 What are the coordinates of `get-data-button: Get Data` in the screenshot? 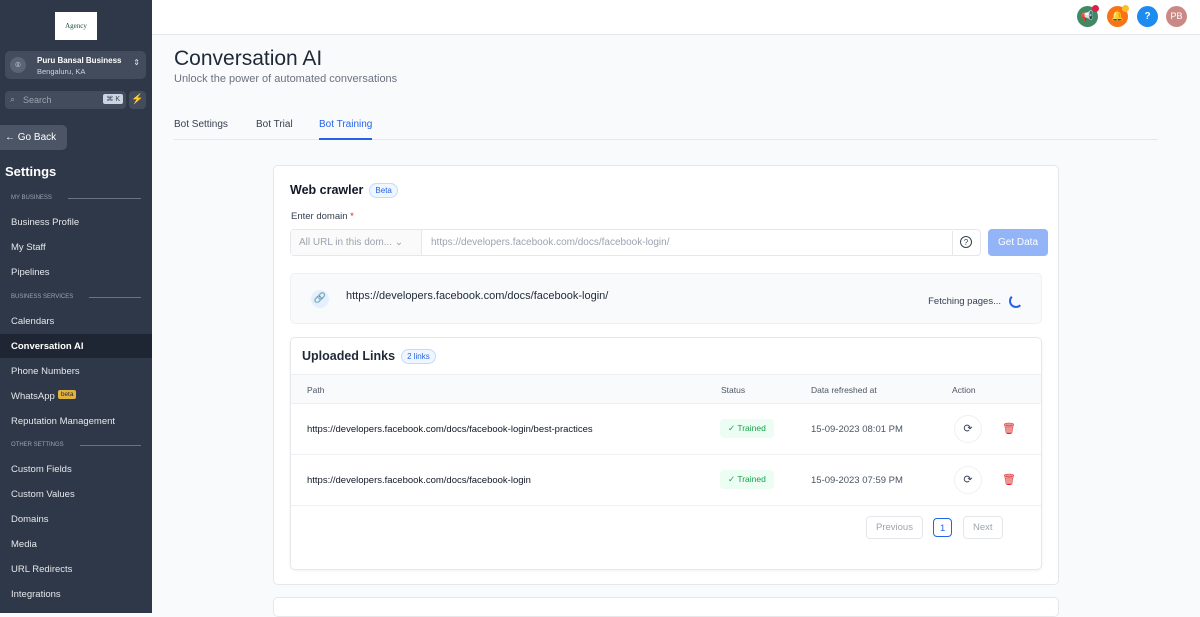 It's located at (1018, 242).